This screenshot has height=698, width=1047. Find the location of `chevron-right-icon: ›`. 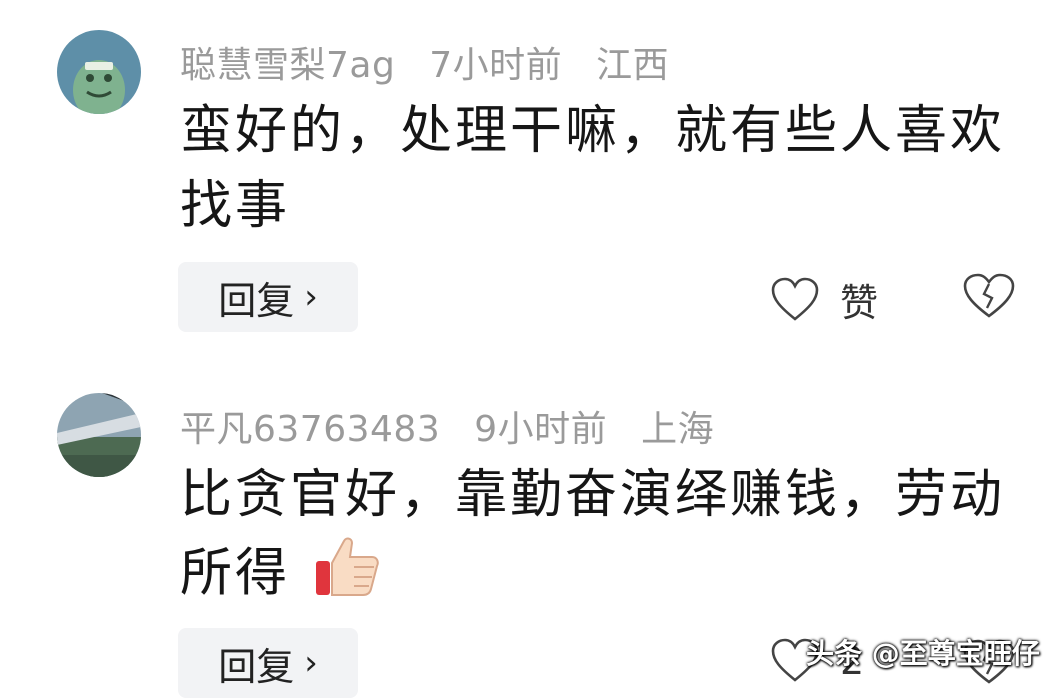

chevron-right-icon: › is located at coordinates (311, 663).